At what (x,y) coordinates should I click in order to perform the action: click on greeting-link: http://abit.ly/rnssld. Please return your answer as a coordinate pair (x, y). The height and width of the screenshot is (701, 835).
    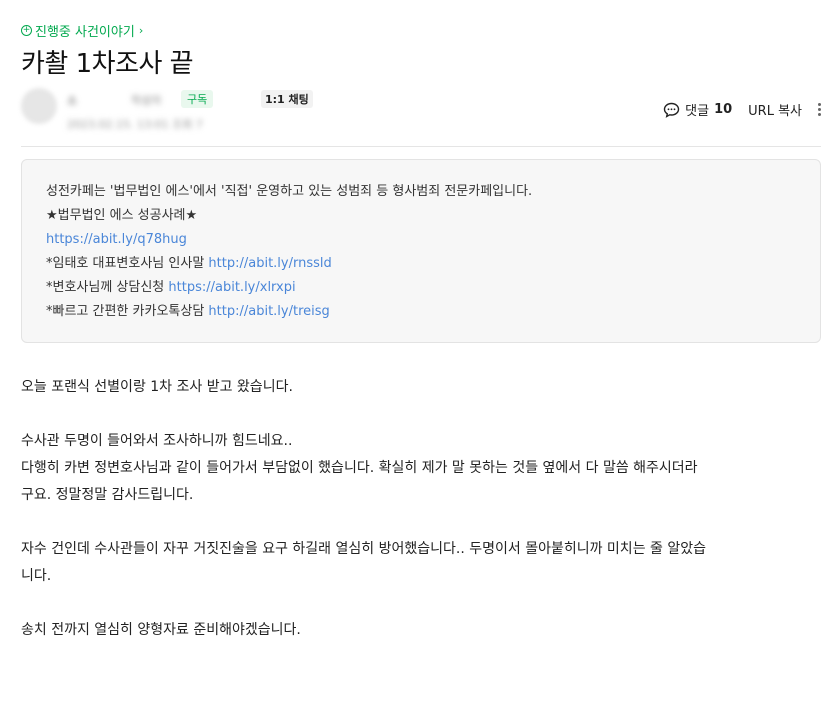
    Looking at the image, I should click on (269, 263).